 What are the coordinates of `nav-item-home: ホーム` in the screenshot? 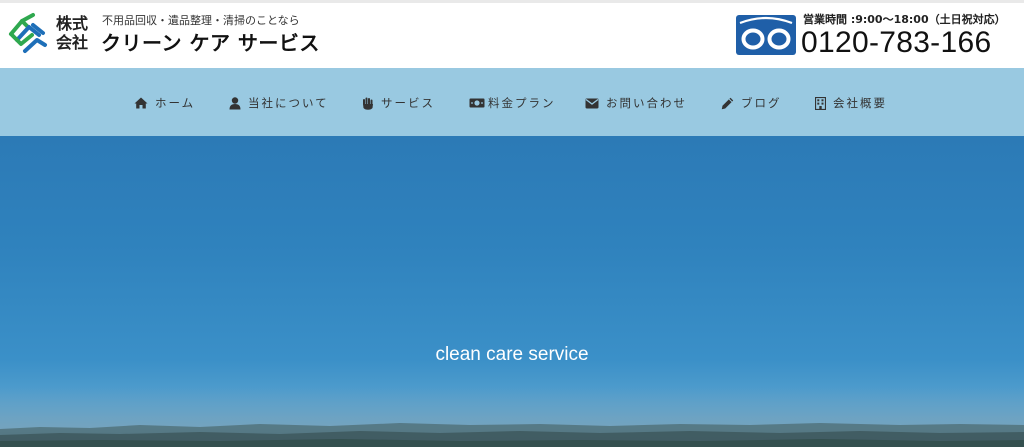 It's located at (164, 103).